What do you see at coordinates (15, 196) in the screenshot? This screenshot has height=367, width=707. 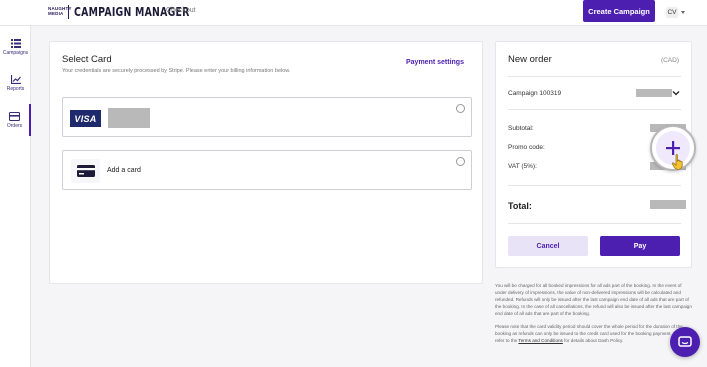 I see `sidebar: Campaigns Reports Orders` at bounding box center [15, 196].